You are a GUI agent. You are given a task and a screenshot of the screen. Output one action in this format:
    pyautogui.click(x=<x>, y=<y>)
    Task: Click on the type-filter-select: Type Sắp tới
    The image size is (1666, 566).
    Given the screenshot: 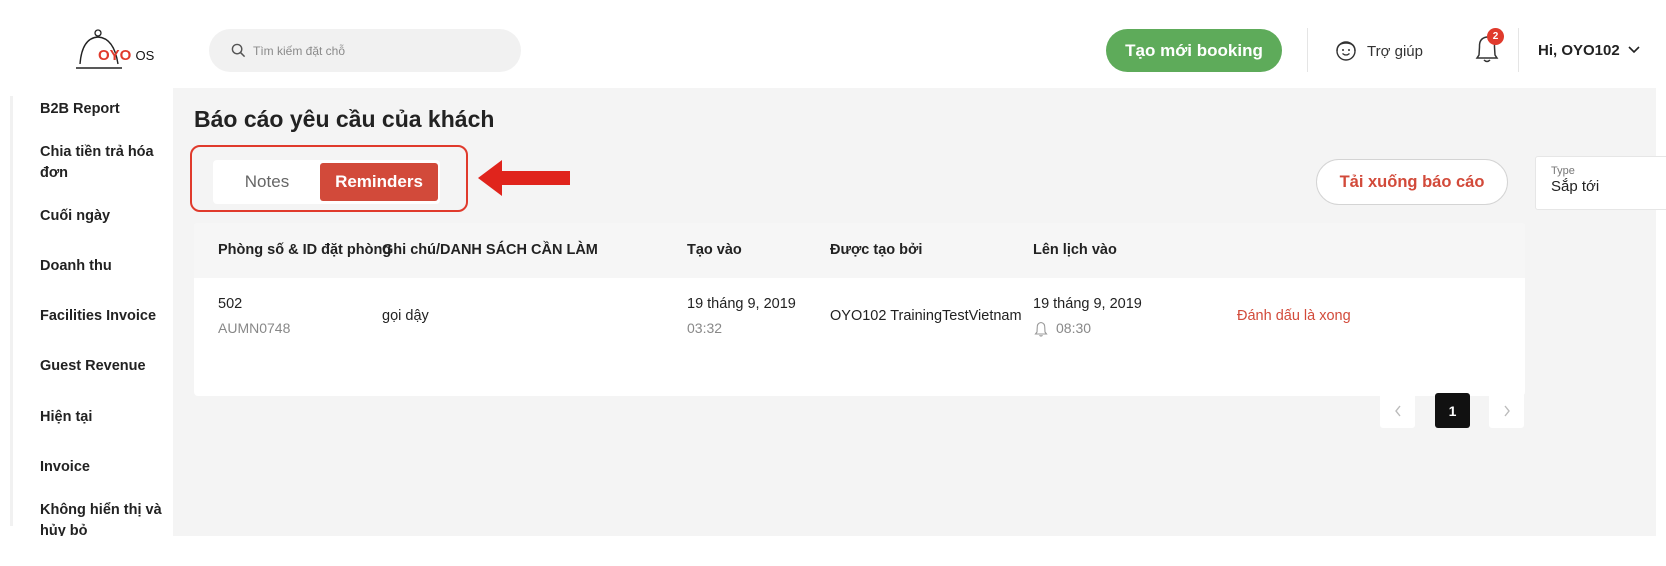 What is the action you would take?
    pyautogui.click(x=1600, y=183)
    